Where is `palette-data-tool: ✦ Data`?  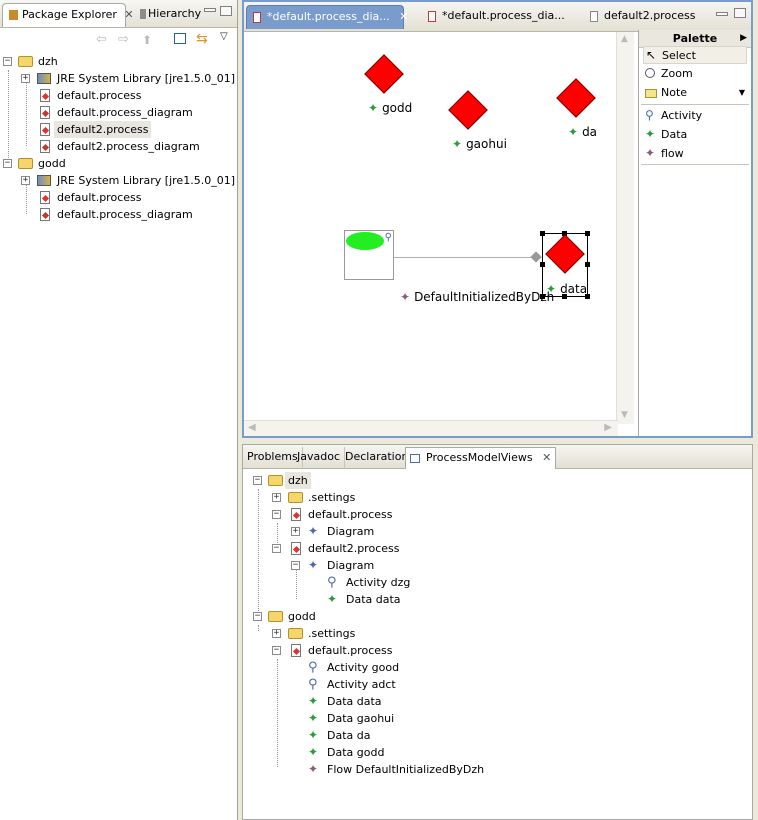 palette-data-tool: ✦ Data is located at coordinates (695, 135).